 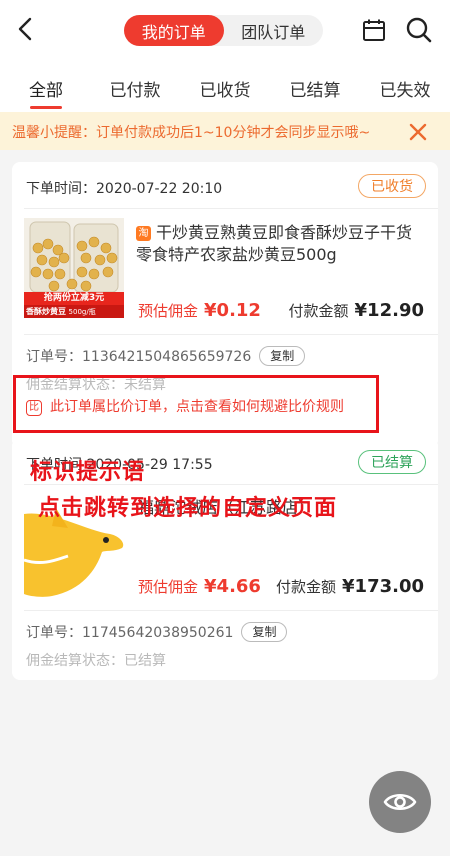 What do you see at coordinates (350, 586) in the screenshot?
I see `payment-amount: 付款金额 ¥173.00` at bounding box center [350, 586].